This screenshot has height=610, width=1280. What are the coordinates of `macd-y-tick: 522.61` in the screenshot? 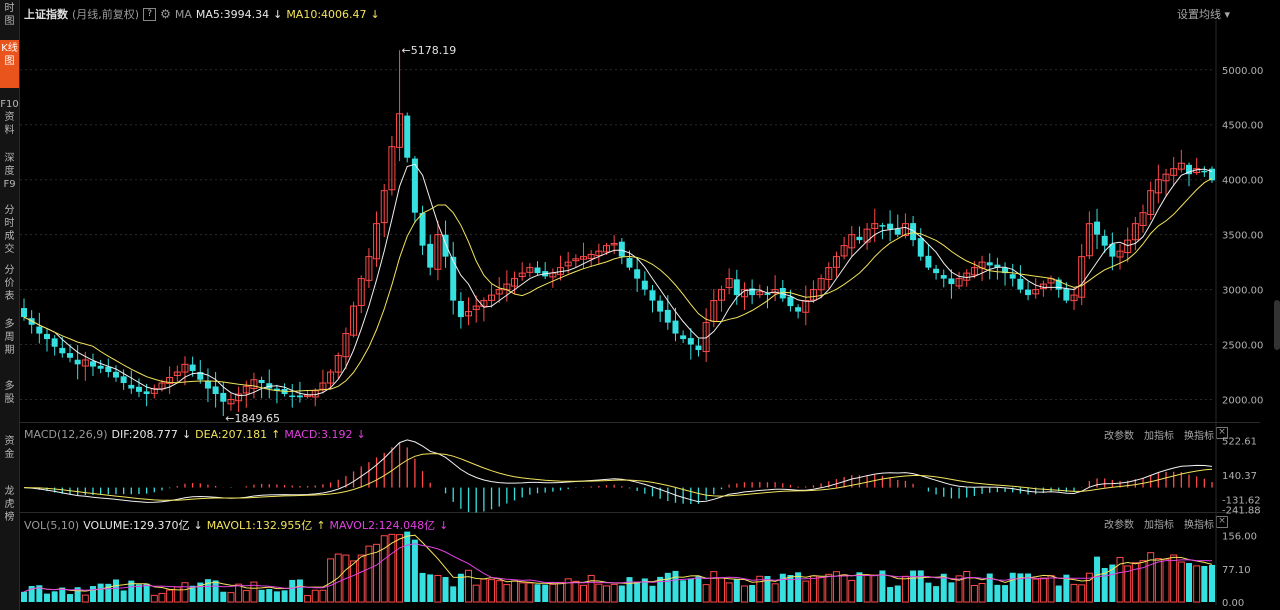 It's located at (1239, 442).